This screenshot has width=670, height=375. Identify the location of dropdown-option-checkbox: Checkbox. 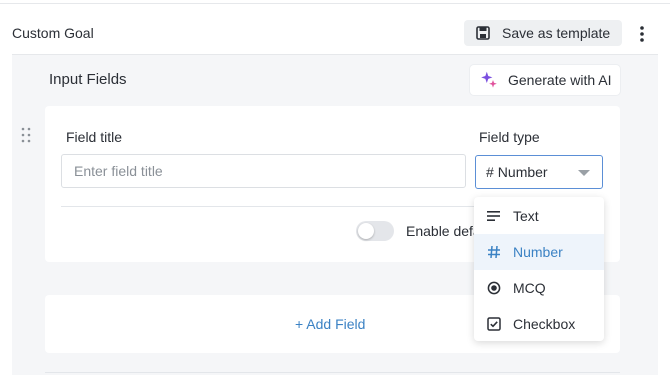
(539, 324).